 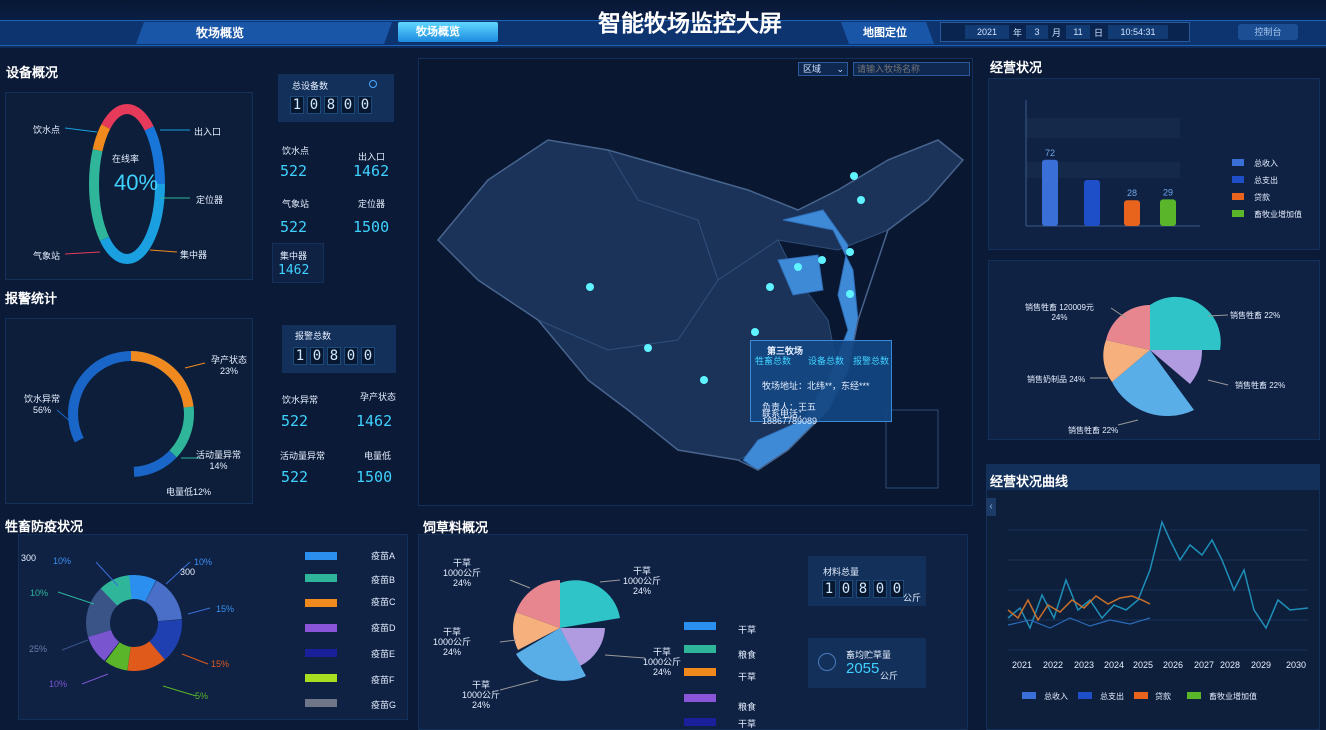 I want to click on device-label-2: 定位器, so click(x=210, y=200).